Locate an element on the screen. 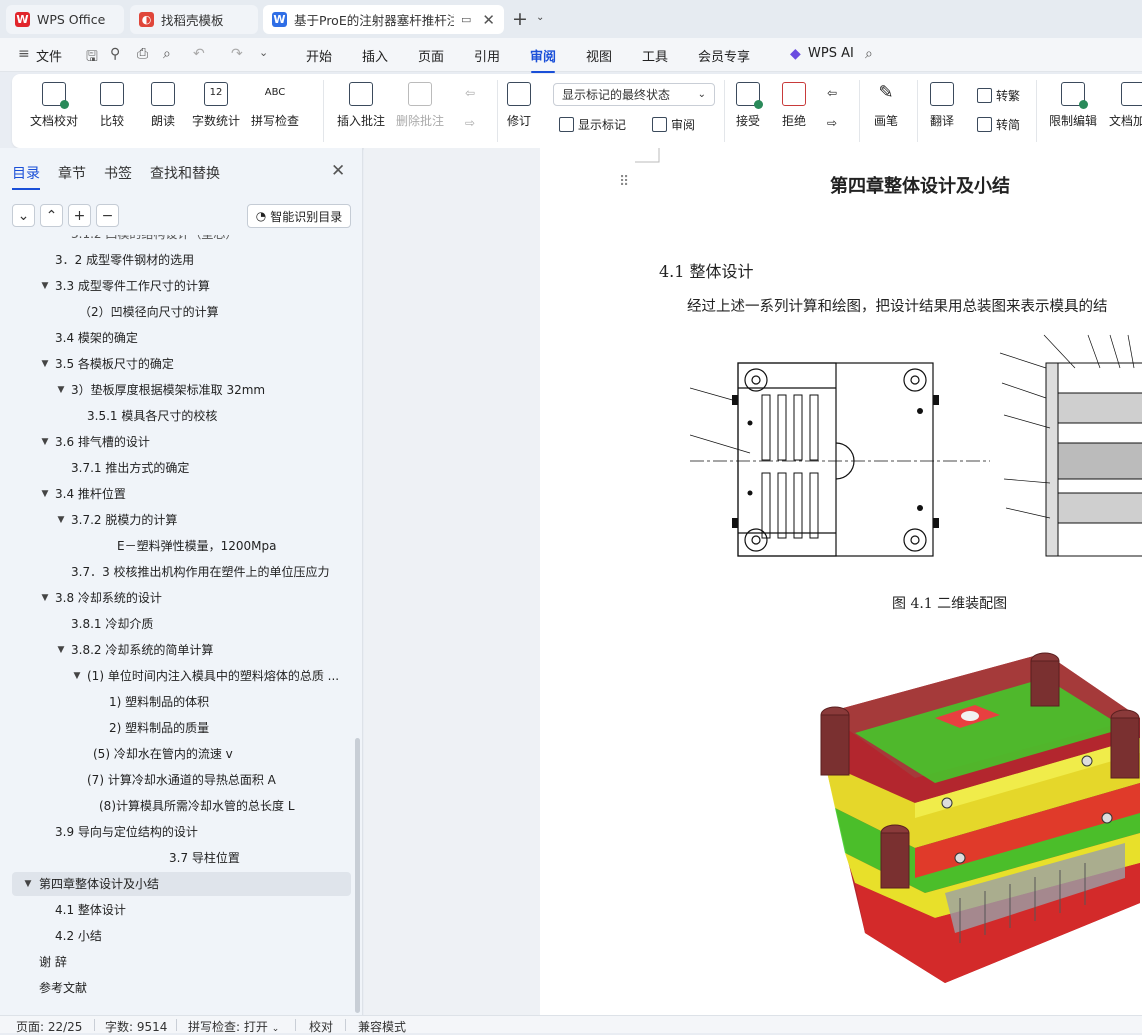 Image resolution: width=1142 pixels, height=1035 pixels. toc-item: ▼ 3.8 冷却系统的设计 is located at coordinates (102, 598).